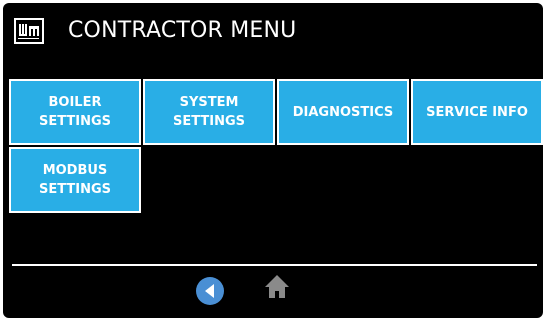 This screenshot has height=321, width=546. What do you see at coordinates (75, 180) in the screenshot?
I see `modbus-settings-button: MODBUS SETTINGS` at bounding box center [75, 180].